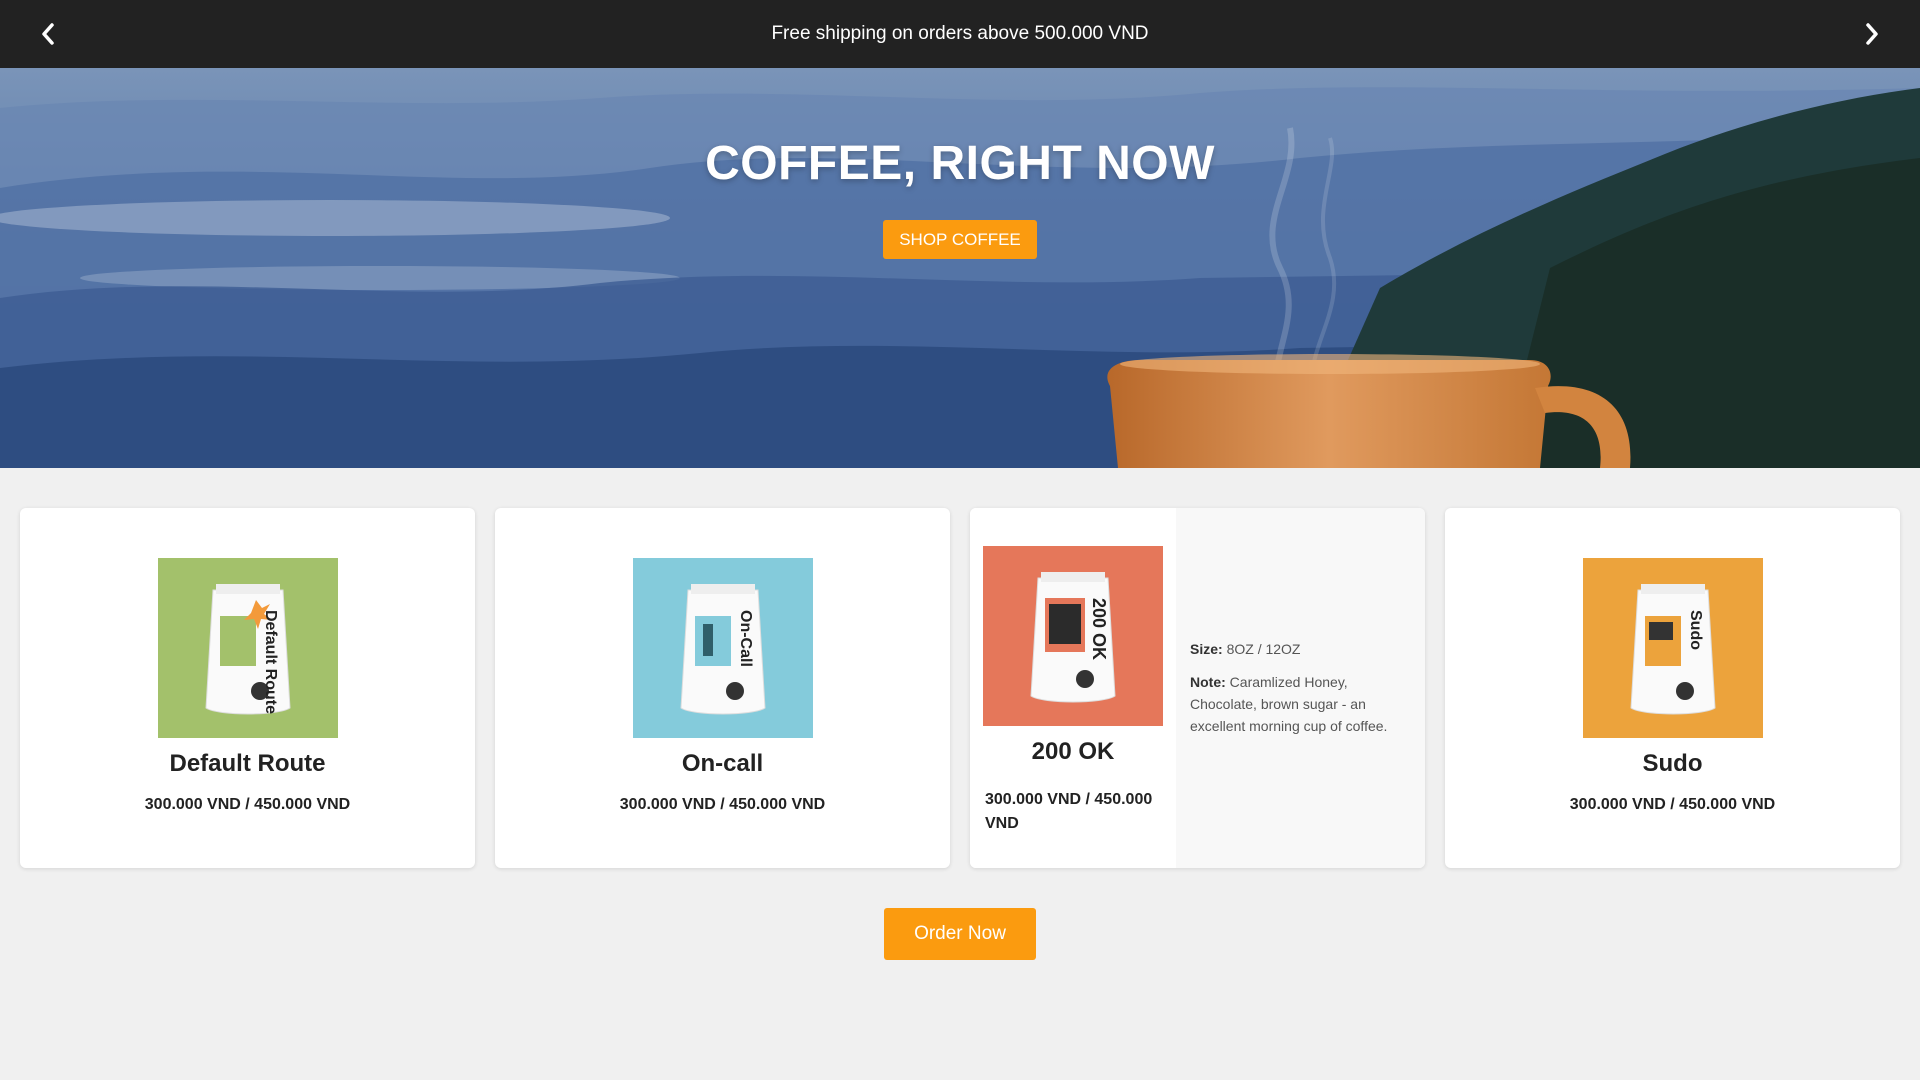 The width and height of the screenshot is (1920, 1080). Describe the element at coordinates (1872, 34) in the screenshot. I see `chevron-right-icon` at that location.